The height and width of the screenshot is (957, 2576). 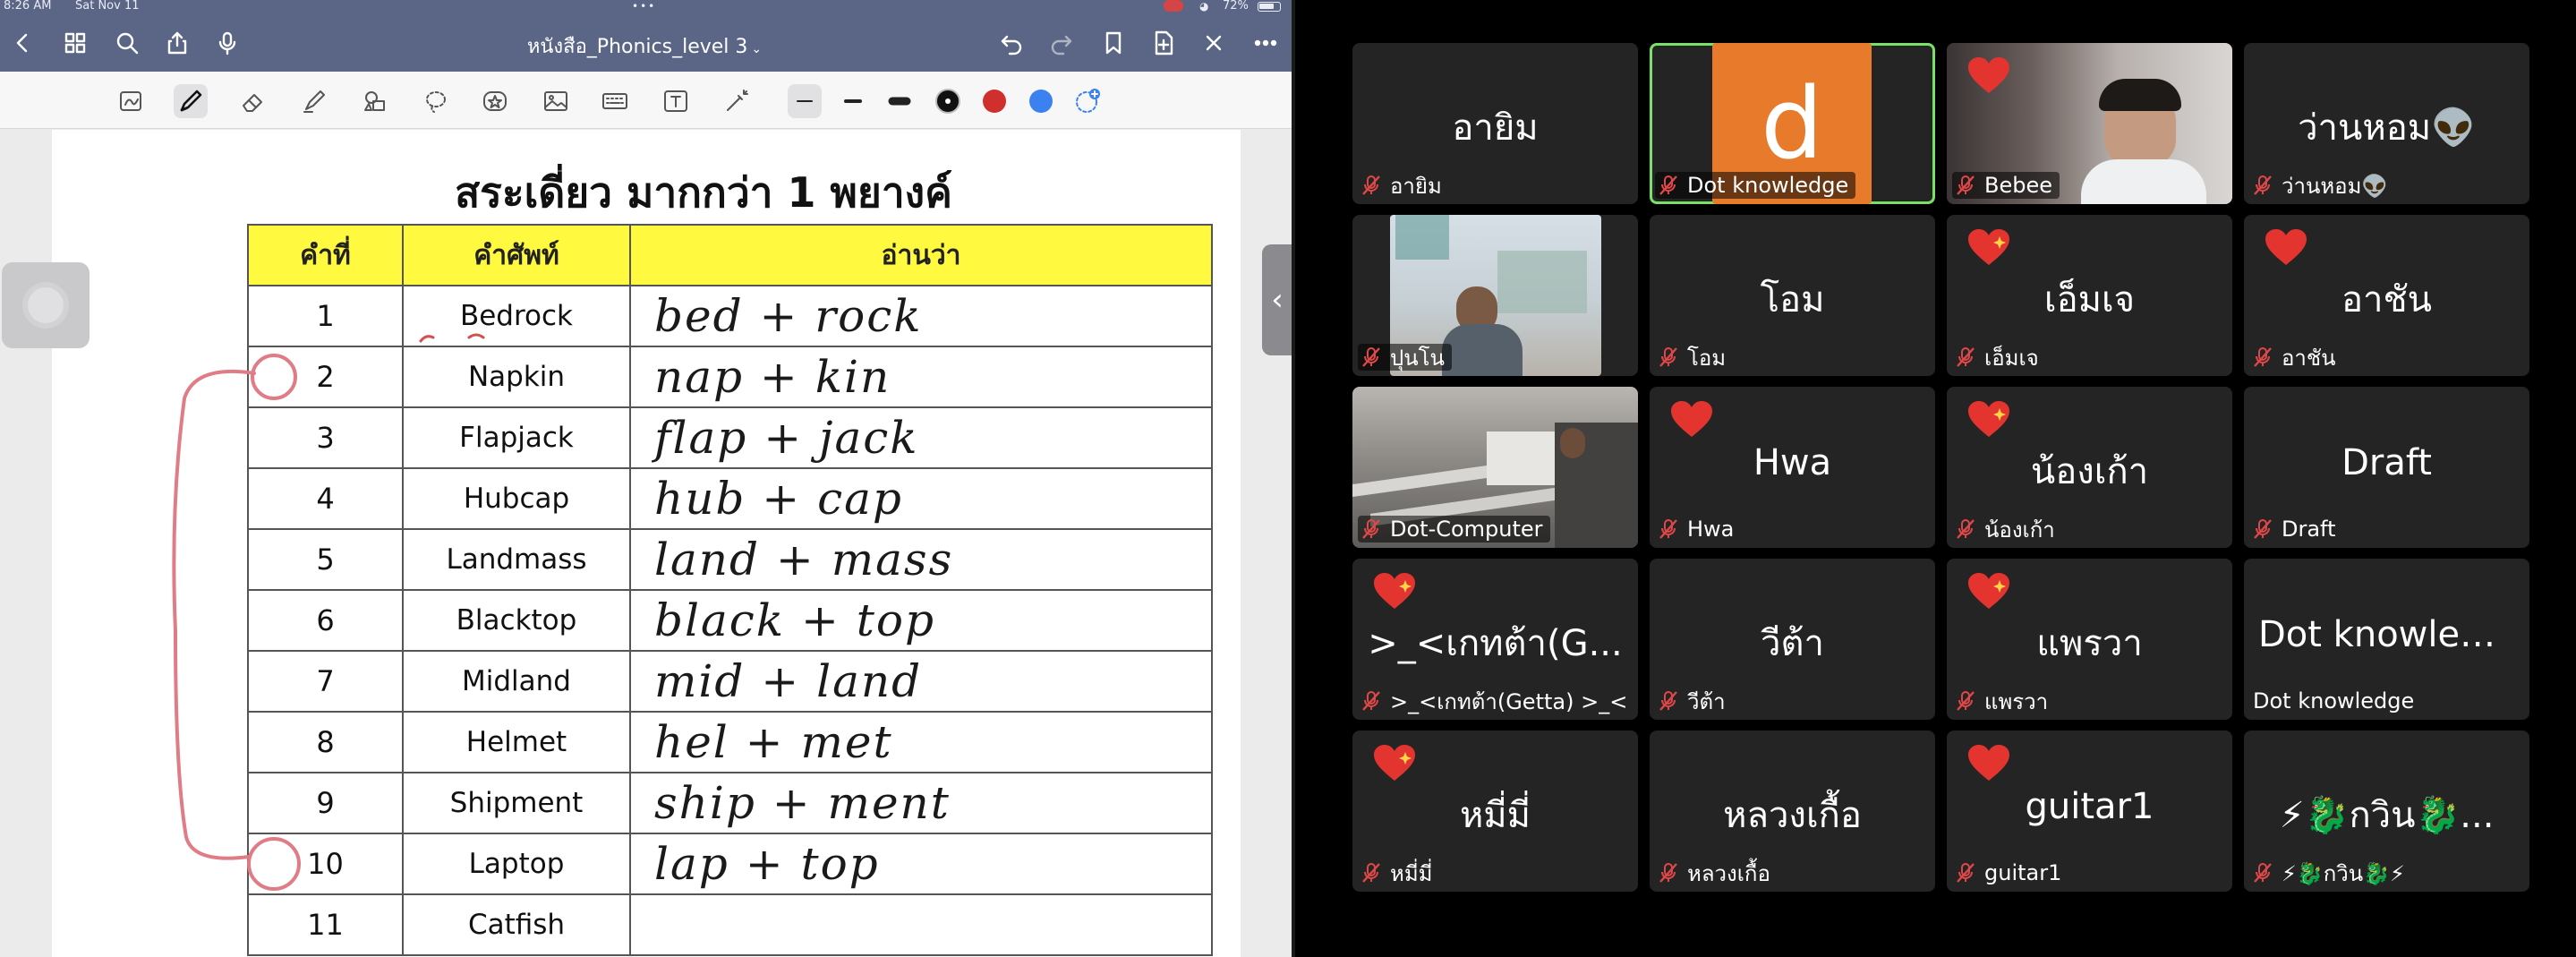 I want to click on participant-name: เอ็มเจ, so click(x=2011, y=358).